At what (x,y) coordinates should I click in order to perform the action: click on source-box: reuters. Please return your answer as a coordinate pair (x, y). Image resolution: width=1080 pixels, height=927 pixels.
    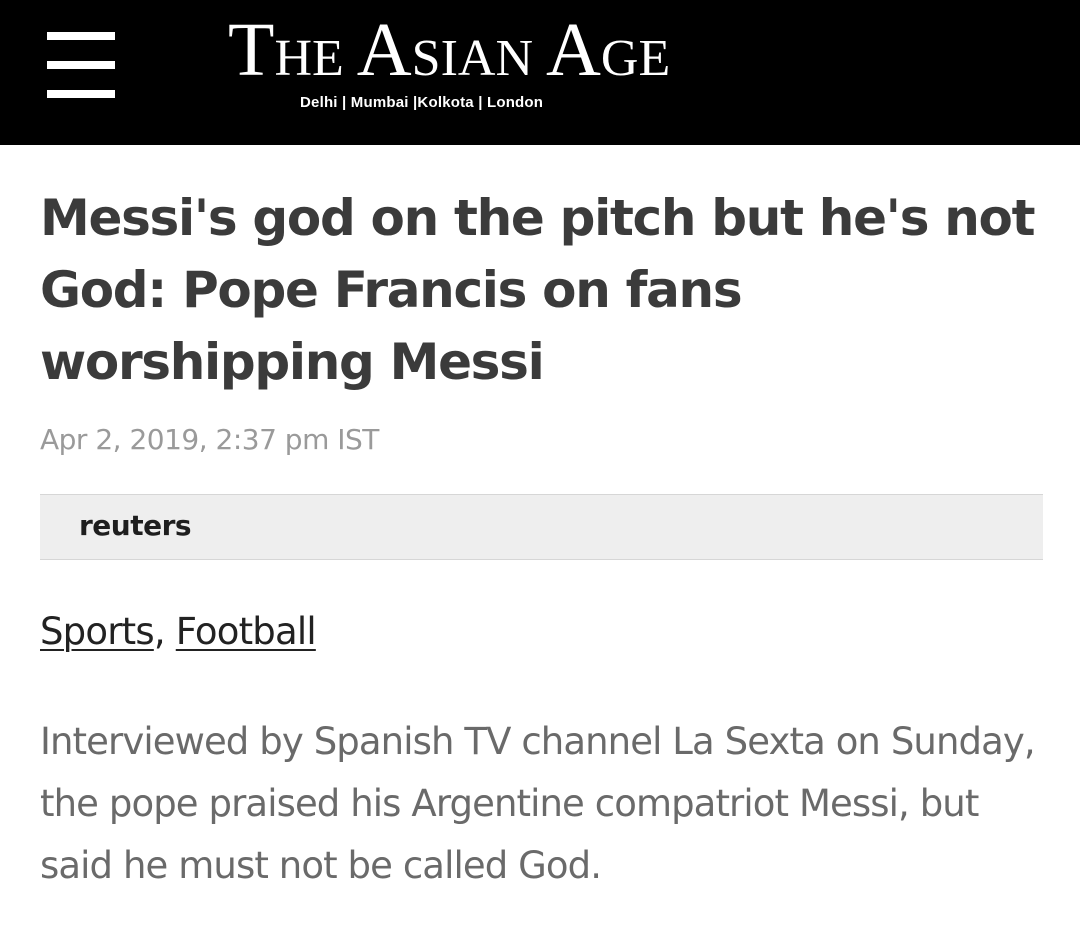
    Looking at the image, I should click on (541, 527).